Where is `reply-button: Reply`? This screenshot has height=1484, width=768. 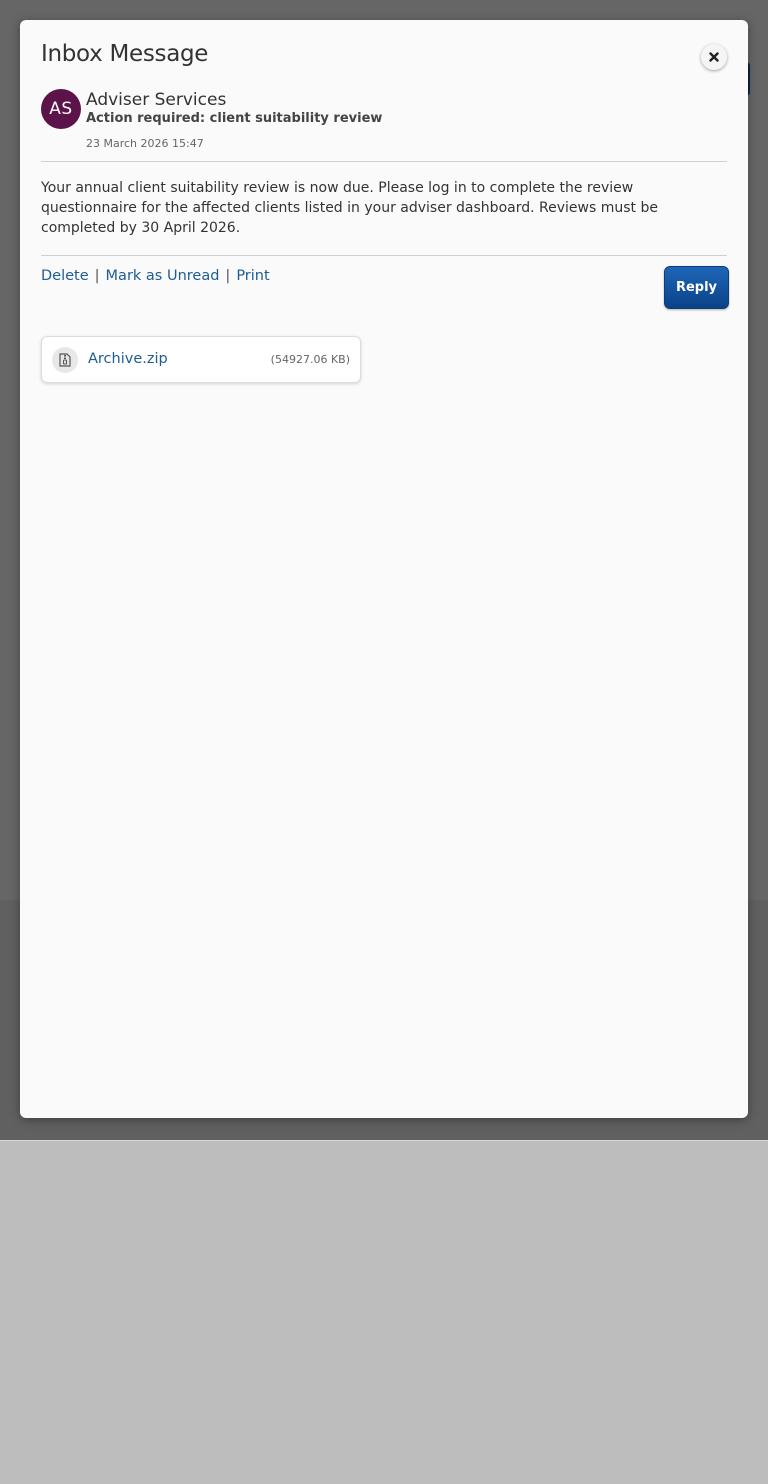 reply-button: Reply is located at coordinates (696, 287).